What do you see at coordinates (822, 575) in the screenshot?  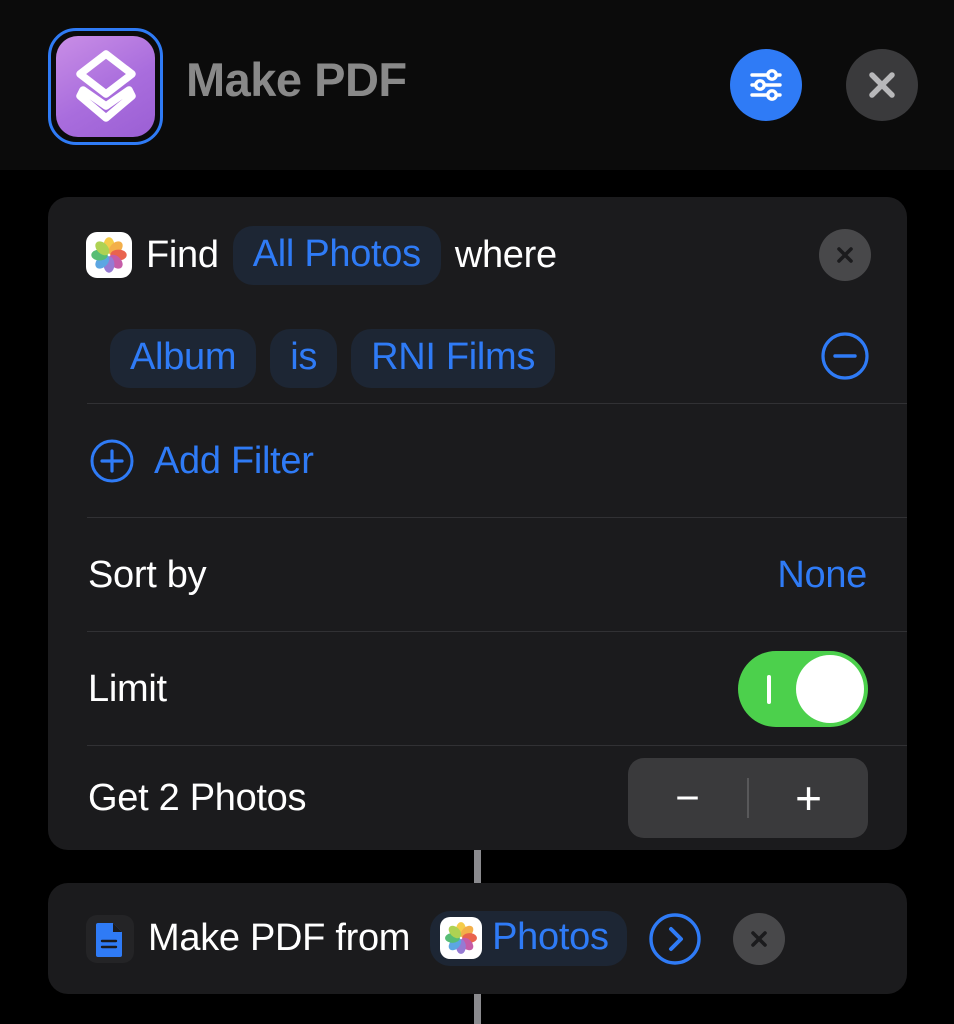 I see `sort-by-value: None` at bounding box center [822, 575].